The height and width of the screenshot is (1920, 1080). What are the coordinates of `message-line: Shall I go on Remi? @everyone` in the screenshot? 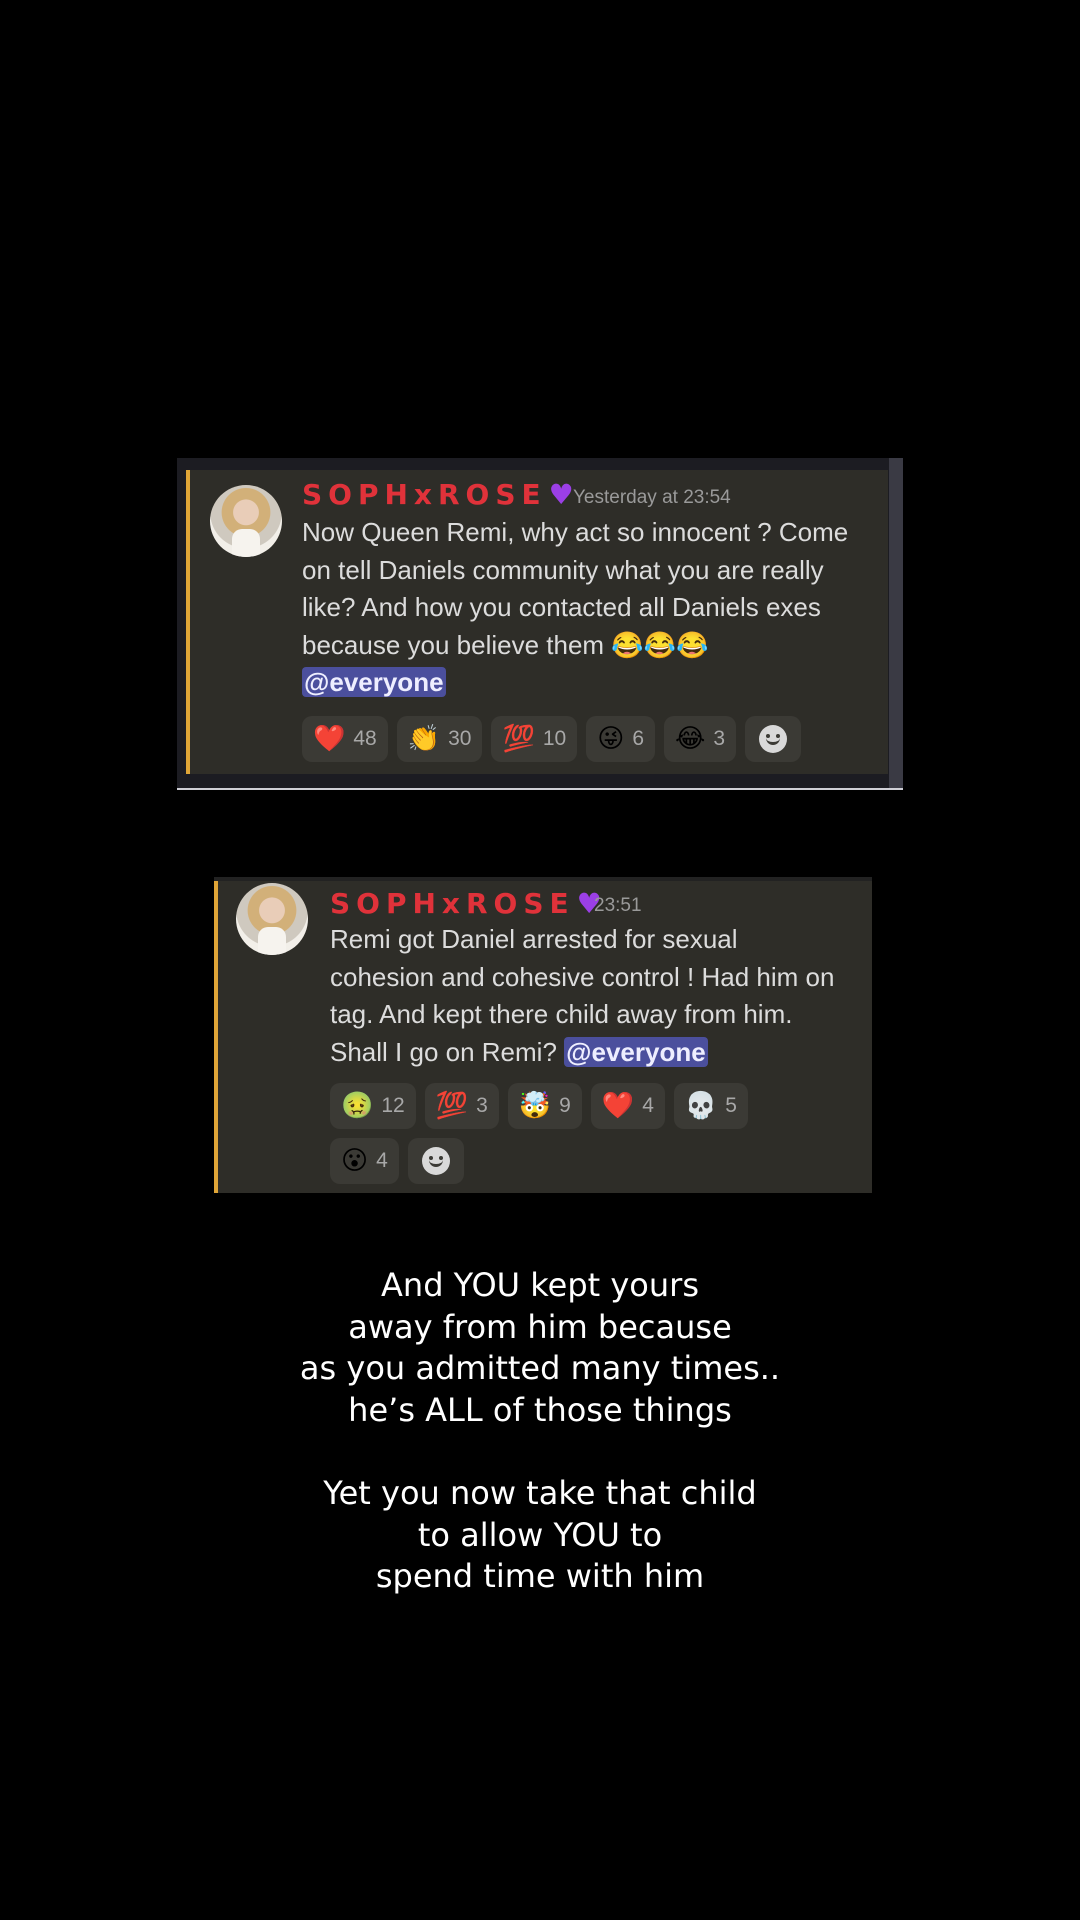 It's located at (582, 1053).